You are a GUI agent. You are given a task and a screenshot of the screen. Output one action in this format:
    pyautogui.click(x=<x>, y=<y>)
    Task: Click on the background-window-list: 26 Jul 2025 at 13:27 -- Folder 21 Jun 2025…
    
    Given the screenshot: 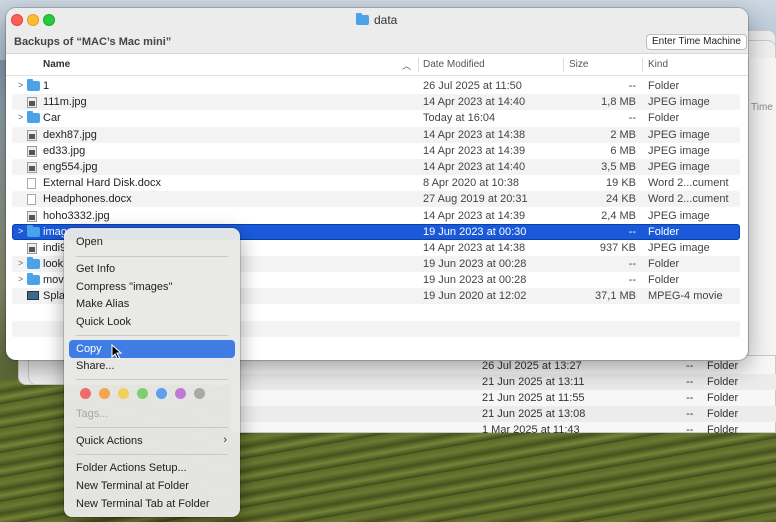 What is the action you would take?
    pyautogui.click(x=503, y=395)
    